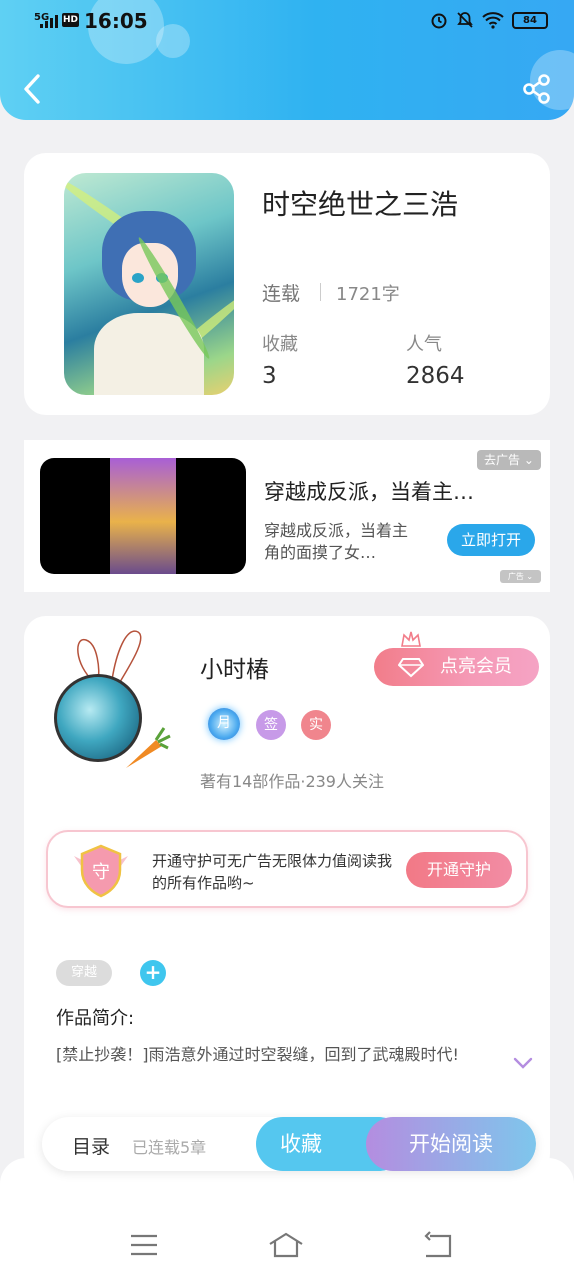 The width and height of the screenshot is (574, 1280). What do you see at coordinates (459, 870) in the screenshot?
I see `open-guard-button: 开通守护` at bounding box center [459, 870].